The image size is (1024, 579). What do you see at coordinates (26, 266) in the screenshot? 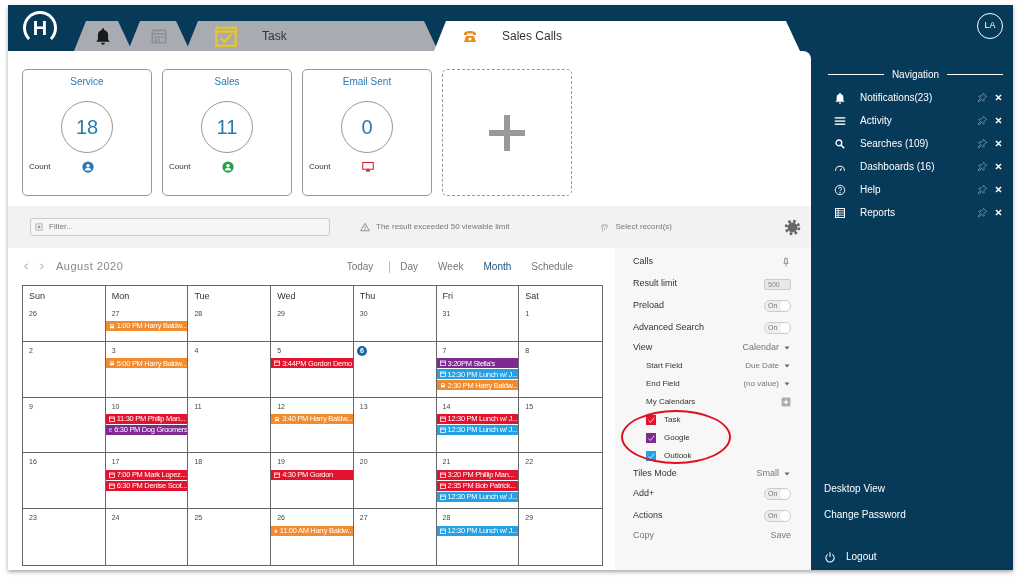
I see `previous-icon` at bounding box center [26, 266].